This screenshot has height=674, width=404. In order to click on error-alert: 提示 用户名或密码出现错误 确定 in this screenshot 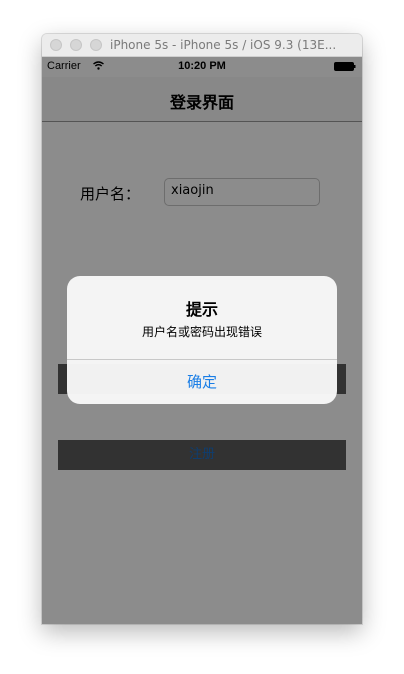, I will do `click(202, 340)`.